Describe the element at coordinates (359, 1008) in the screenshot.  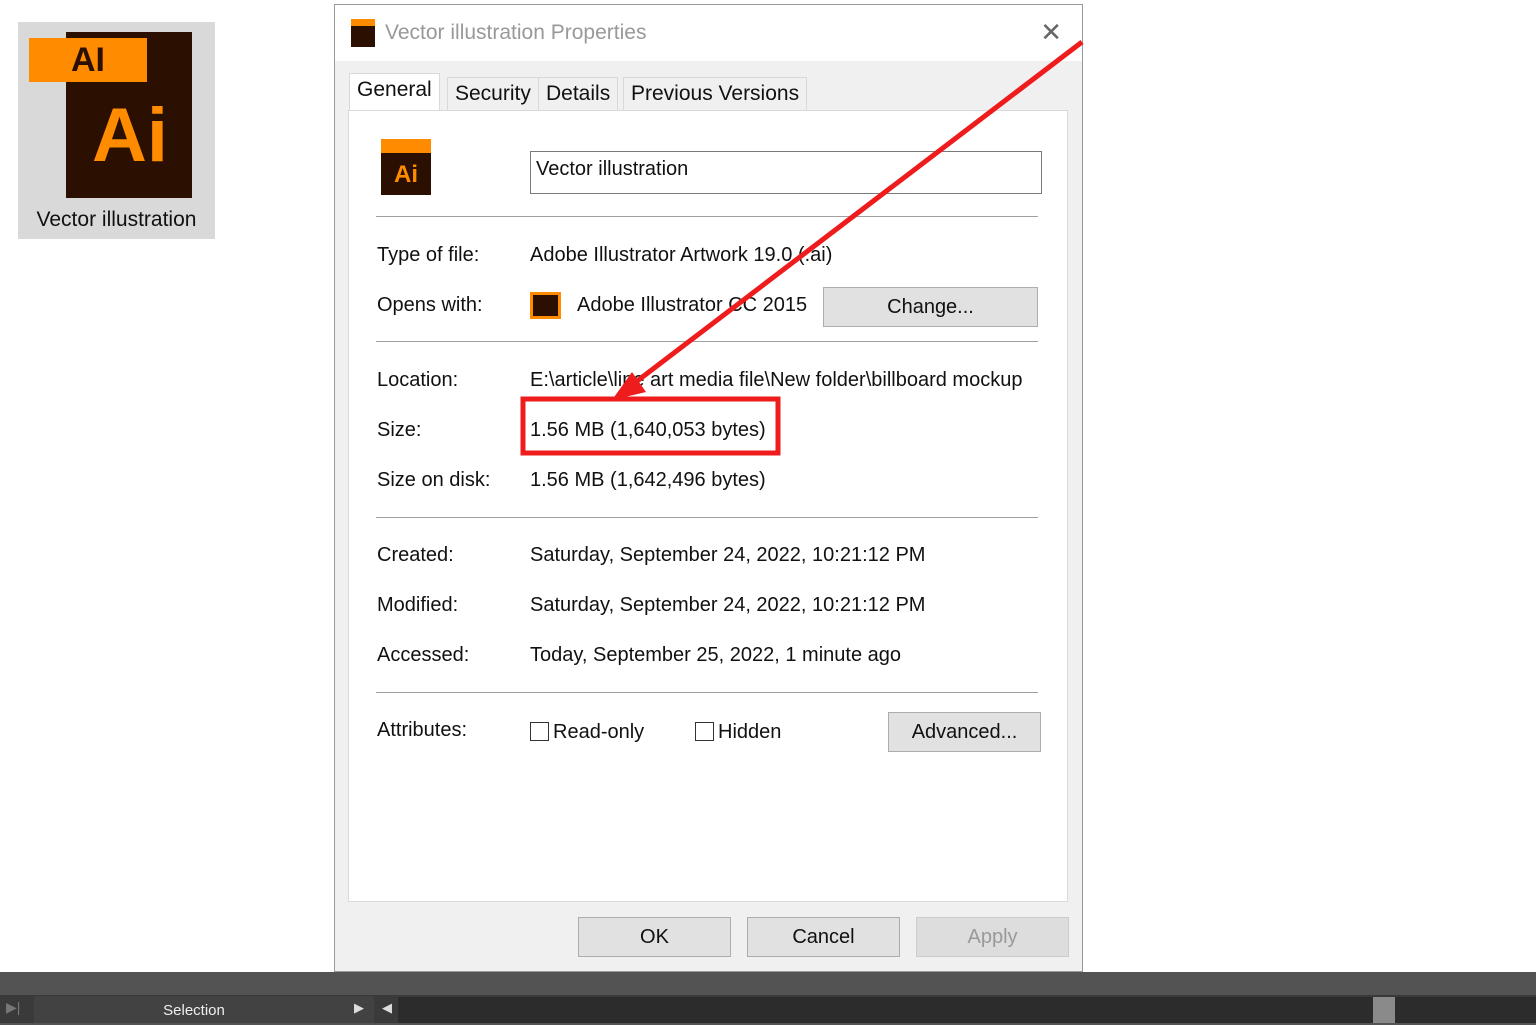
I see `play-icon: ▶` at that location.